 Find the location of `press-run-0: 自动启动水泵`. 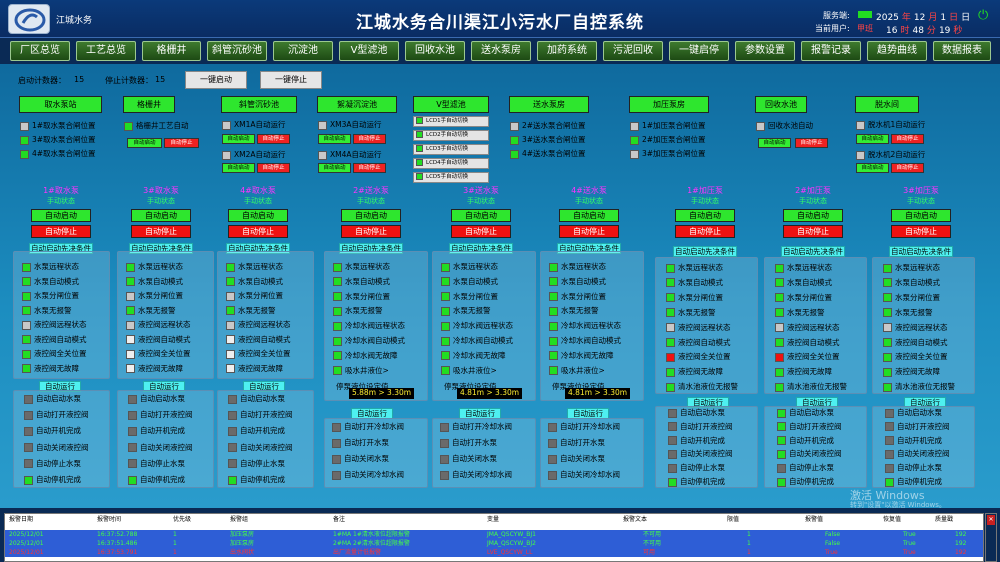

press-run-0: 自动启动水泵 is located at coordinates (696, 413).